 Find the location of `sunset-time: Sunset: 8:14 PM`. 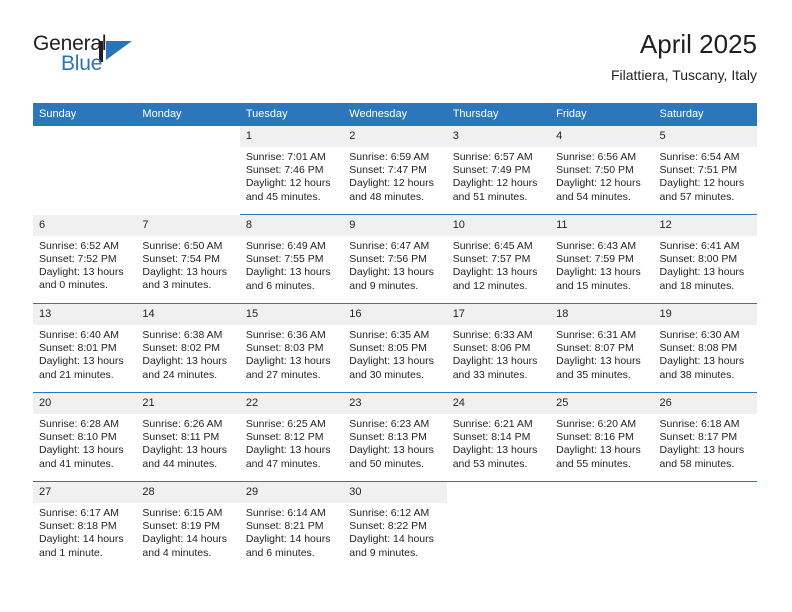

sunset-time: Sunset: 8:14 PM is located at coordinates (491, 437).